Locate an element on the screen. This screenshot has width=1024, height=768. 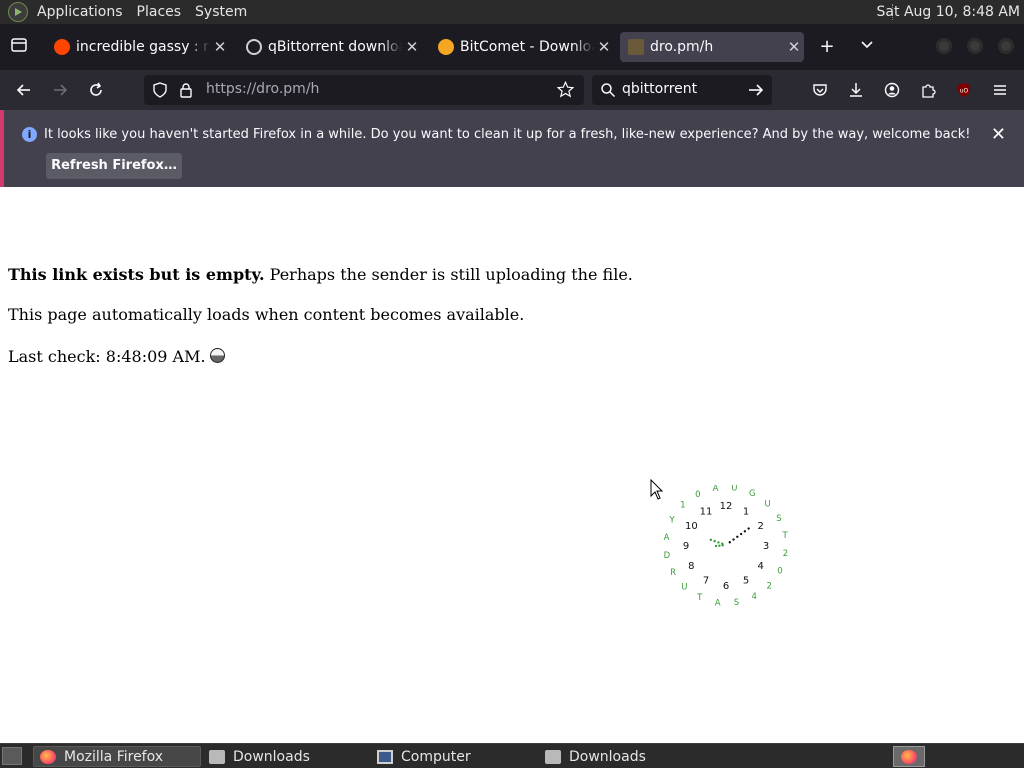
taskbar-item-computer: Computer is located at coordinates (454, 756).